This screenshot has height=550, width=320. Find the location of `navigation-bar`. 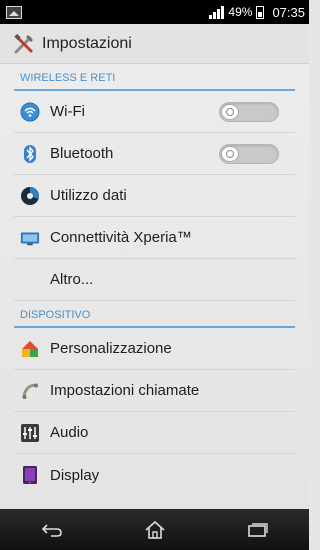

navigation-bar is located at coordinates (154, 529).